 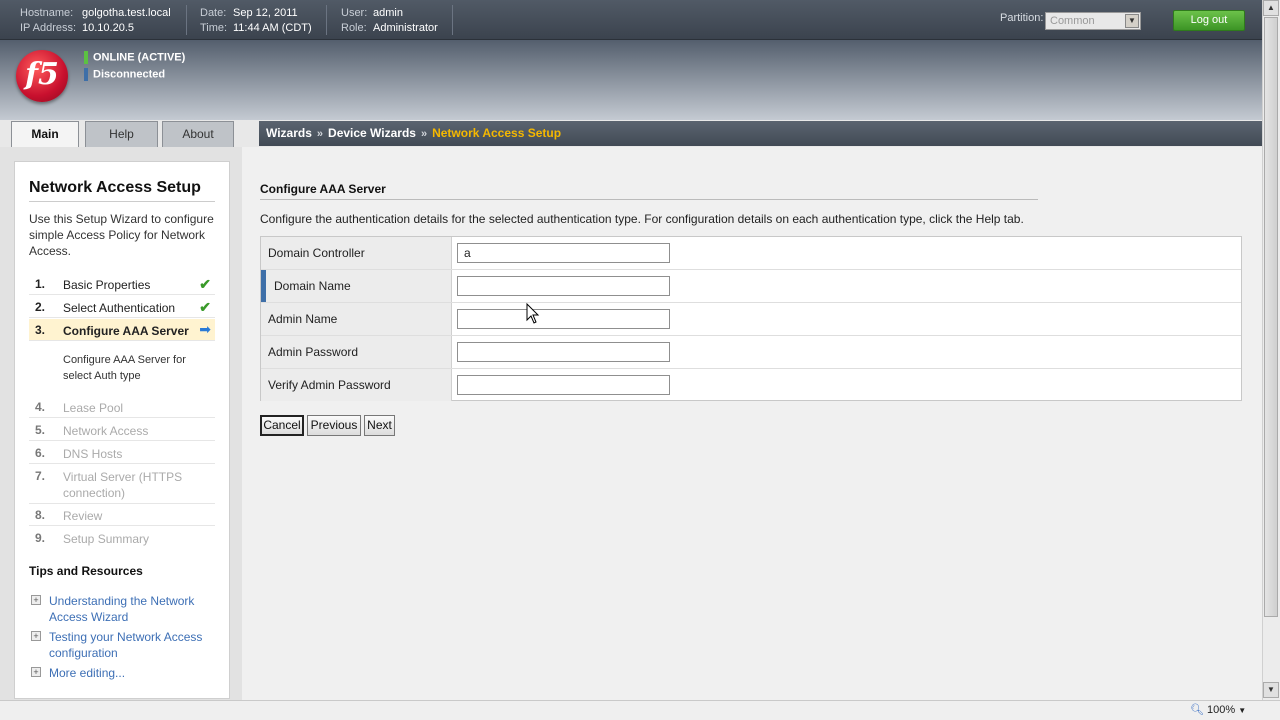 I want to click on previous-button: Previous, so click(x=334, y=425).